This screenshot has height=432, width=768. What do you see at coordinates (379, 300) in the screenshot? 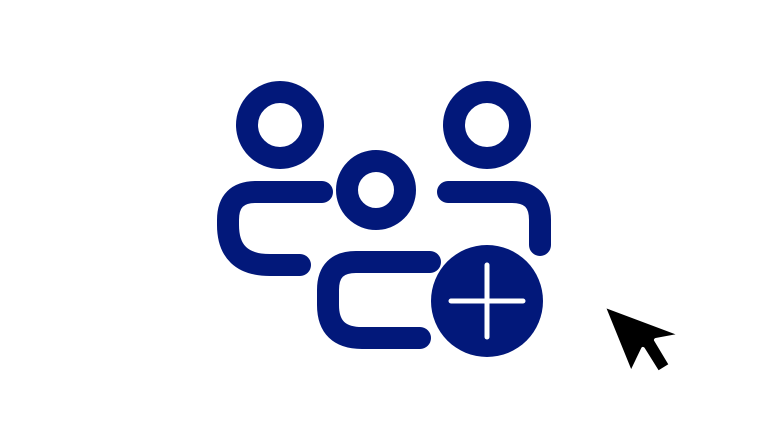
I see `person-middle-body` at bounding box center [379, 300].